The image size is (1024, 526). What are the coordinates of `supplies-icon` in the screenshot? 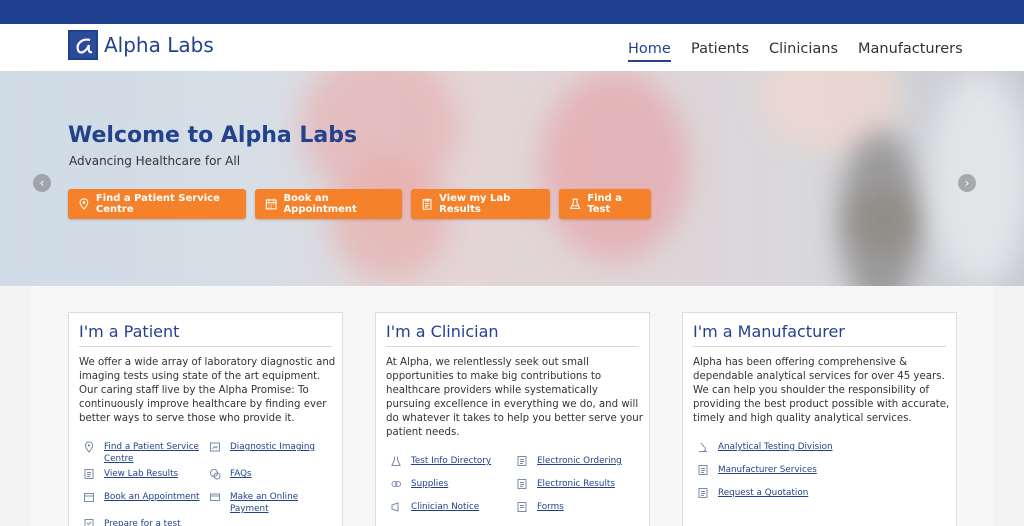 It's located at (396, 484).